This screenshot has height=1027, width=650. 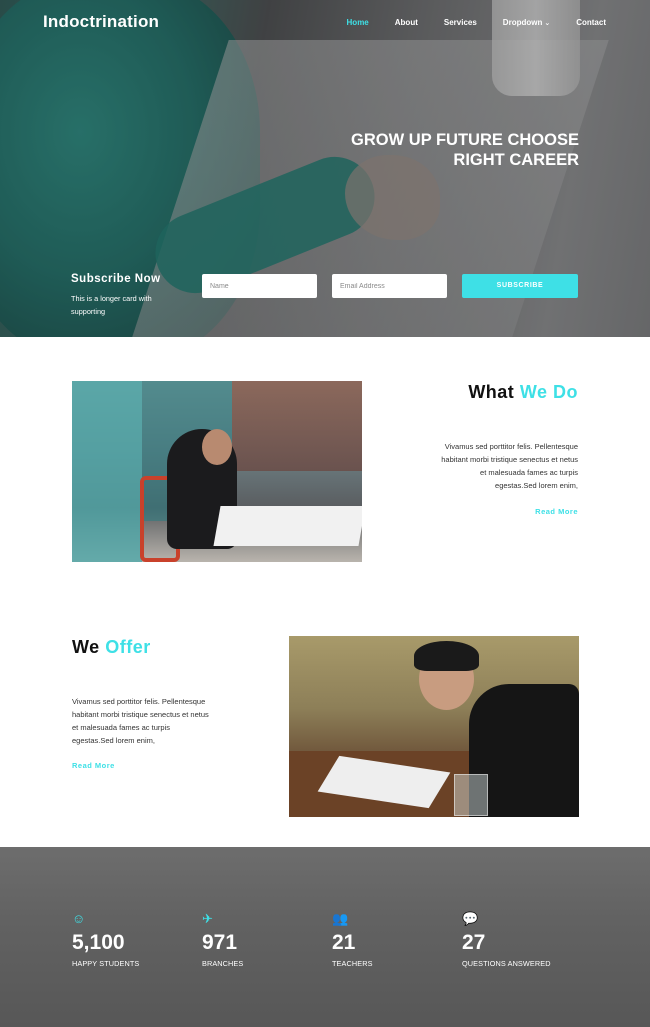 I want to click on what-we-do-title: What We Do, so click(x=523, y=392).